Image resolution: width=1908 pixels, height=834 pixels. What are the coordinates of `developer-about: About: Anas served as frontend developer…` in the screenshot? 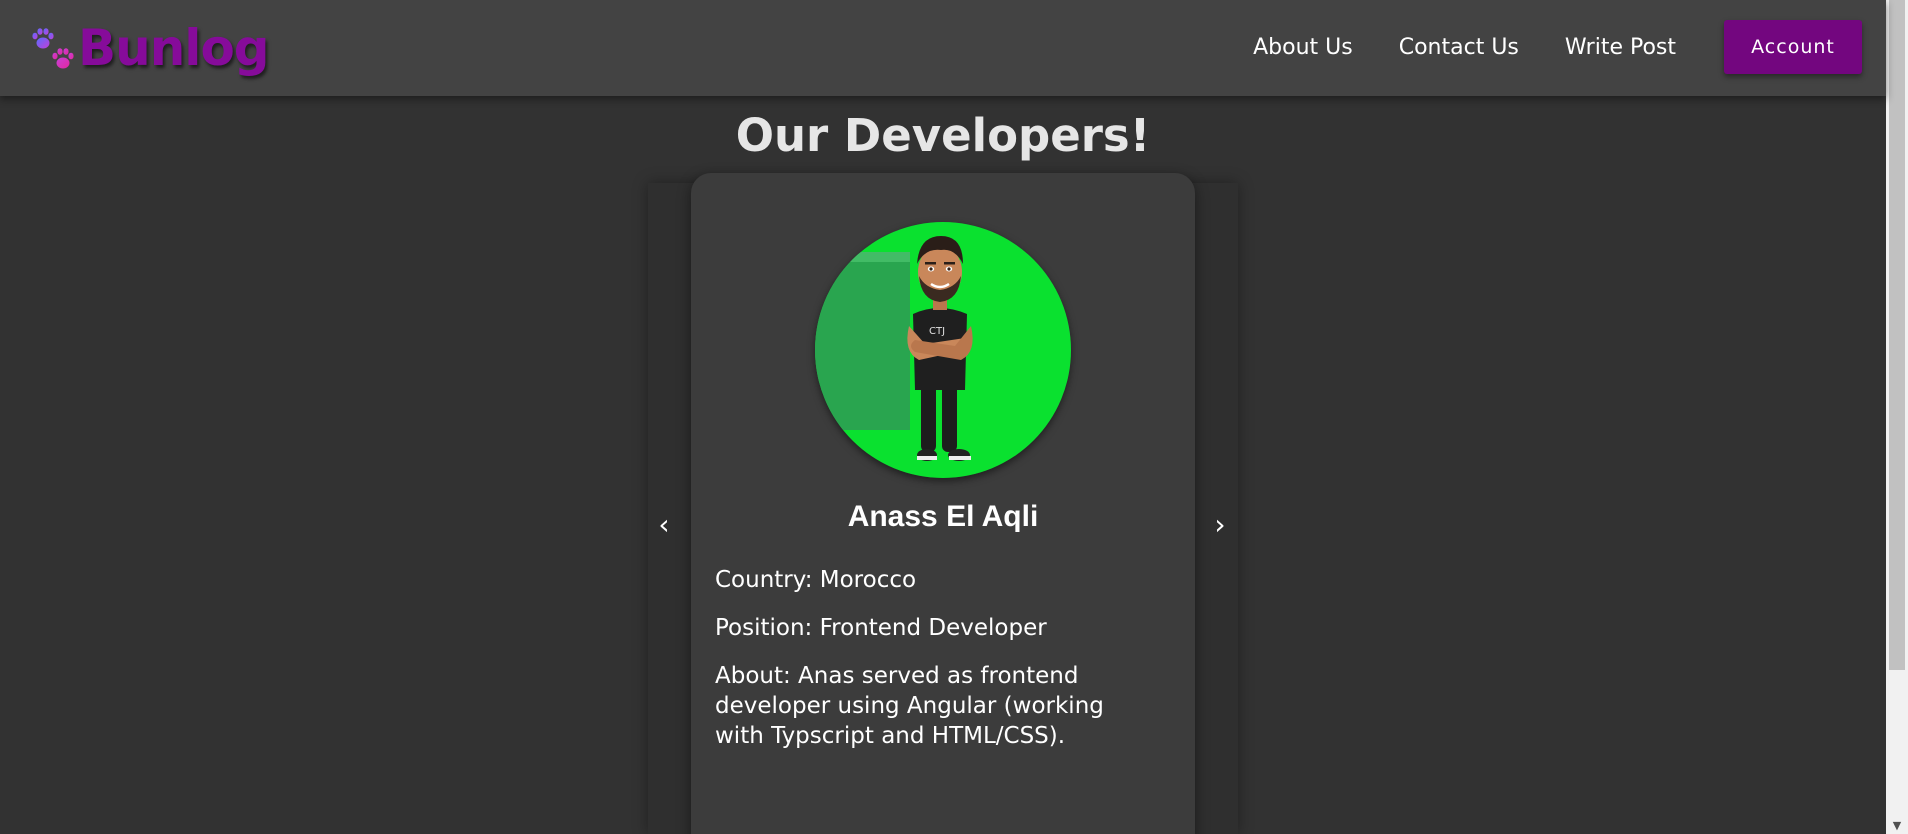 It's located at (909, 706).